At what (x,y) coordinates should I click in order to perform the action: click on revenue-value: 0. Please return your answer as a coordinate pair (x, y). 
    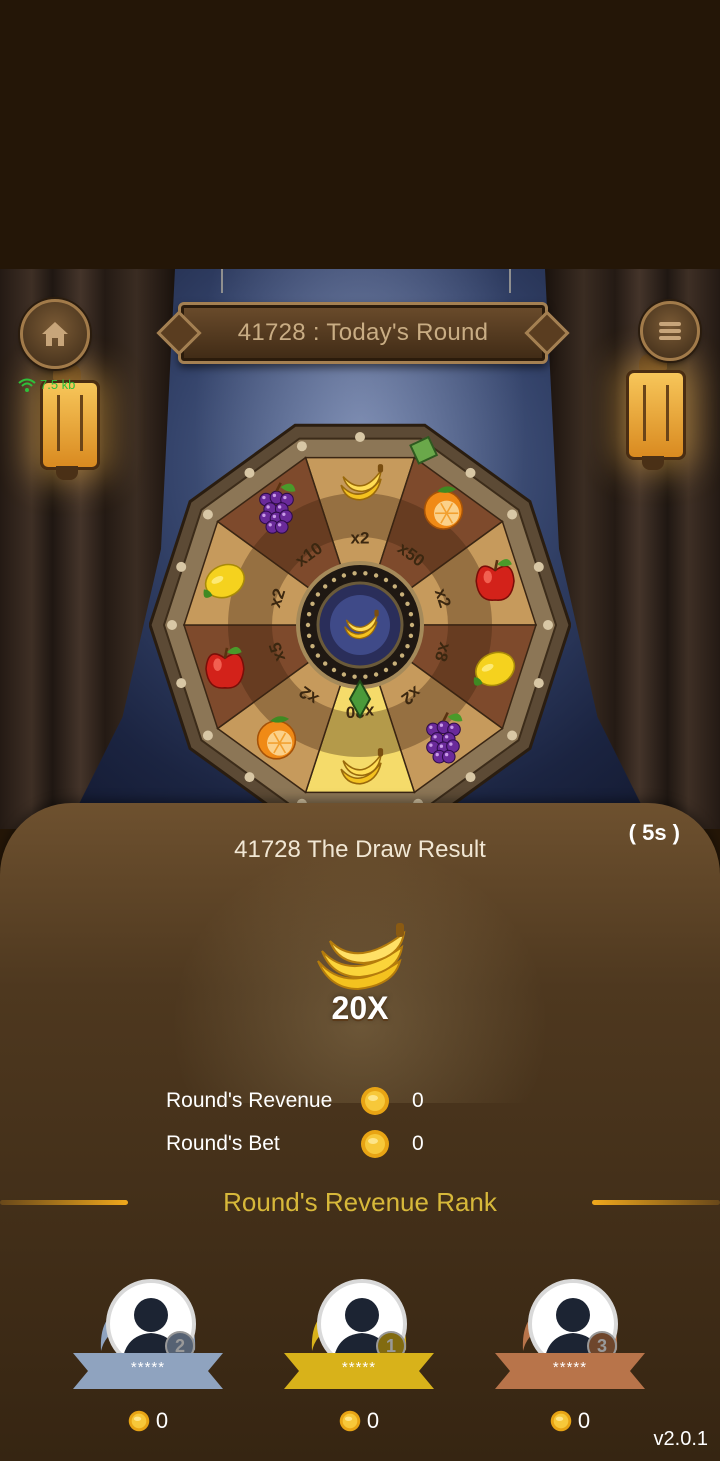
    Looking at the image, I should click on (418, 1100).